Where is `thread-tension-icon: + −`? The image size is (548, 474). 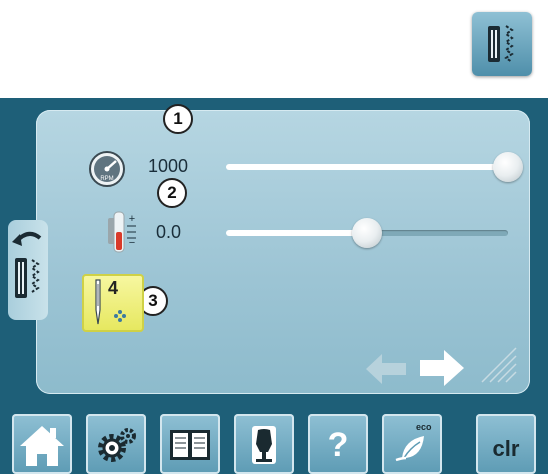 thread-tension-icon: + − is located at coordinates (122, 232).